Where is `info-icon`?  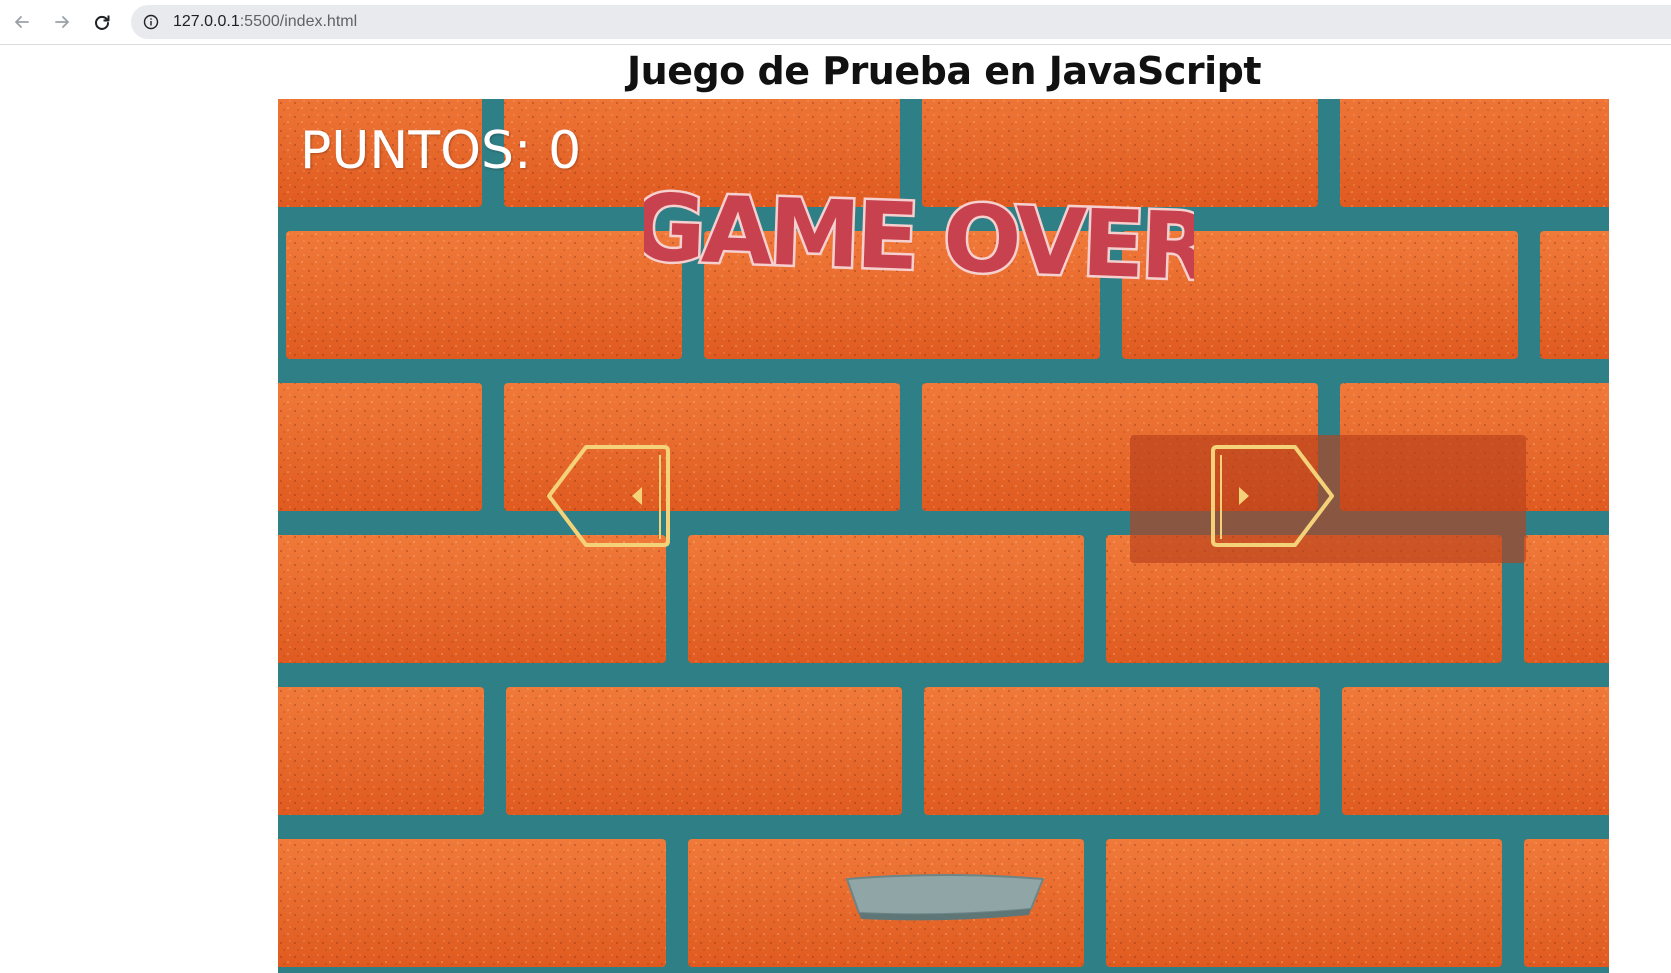 info-icon is located at coordinates (151, 22).